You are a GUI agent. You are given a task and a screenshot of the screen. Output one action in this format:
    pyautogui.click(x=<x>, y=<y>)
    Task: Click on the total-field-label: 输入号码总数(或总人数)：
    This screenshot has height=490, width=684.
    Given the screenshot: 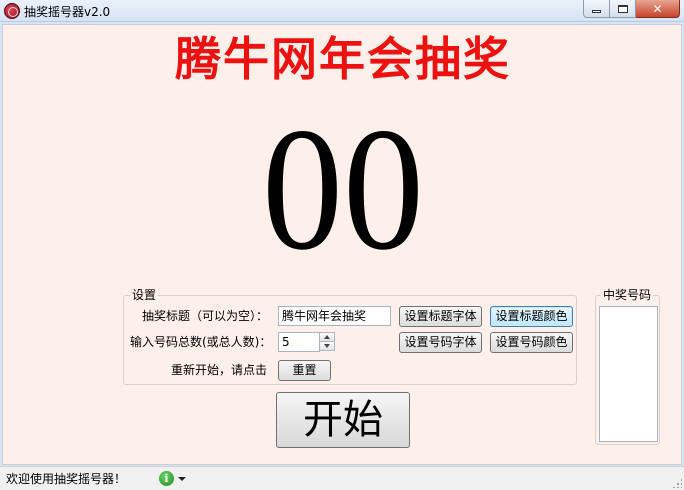 What is the action you would take?
    pyautogui.click(x=201, y=342)
    